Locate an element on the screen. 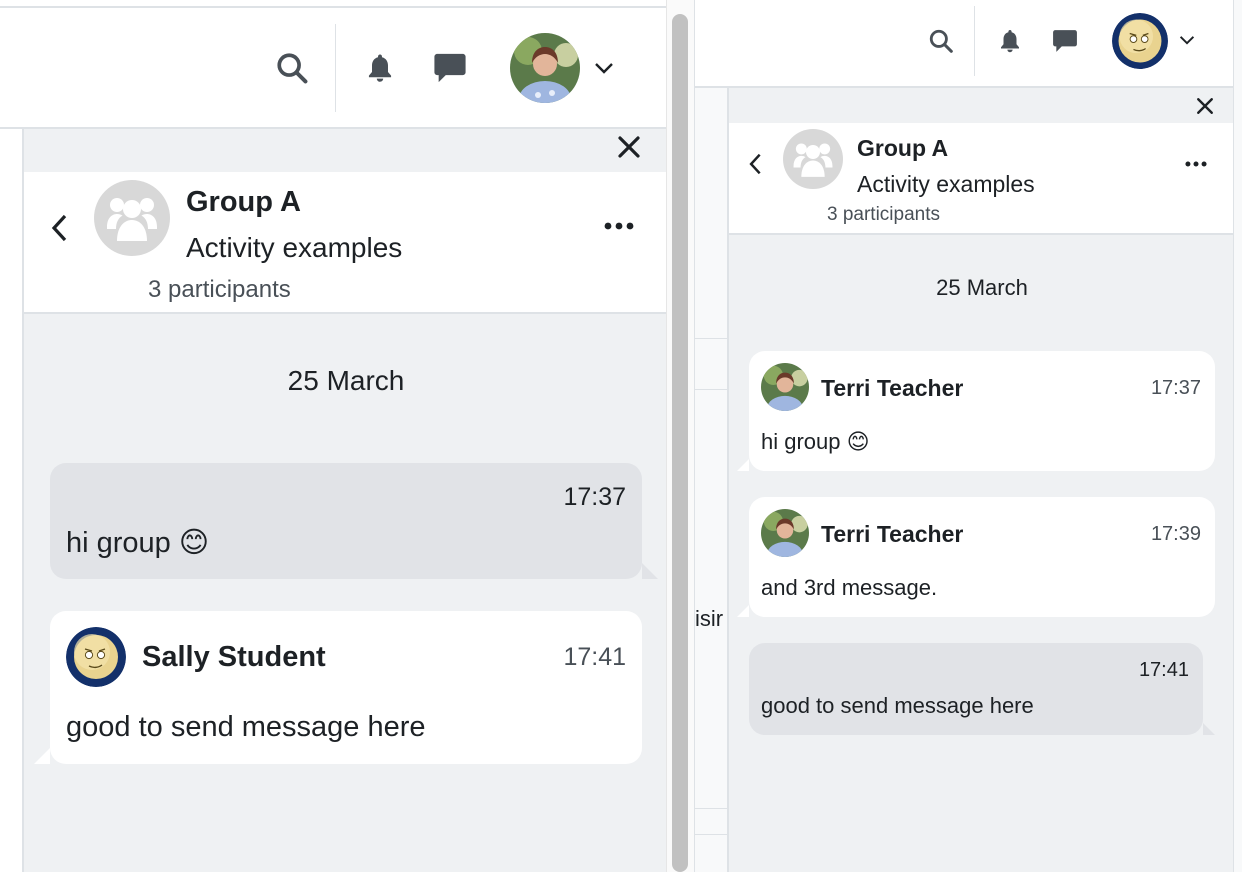 The image size is (1242, 872). message-text: and 3rd message. is located at coordinates (849, 587).